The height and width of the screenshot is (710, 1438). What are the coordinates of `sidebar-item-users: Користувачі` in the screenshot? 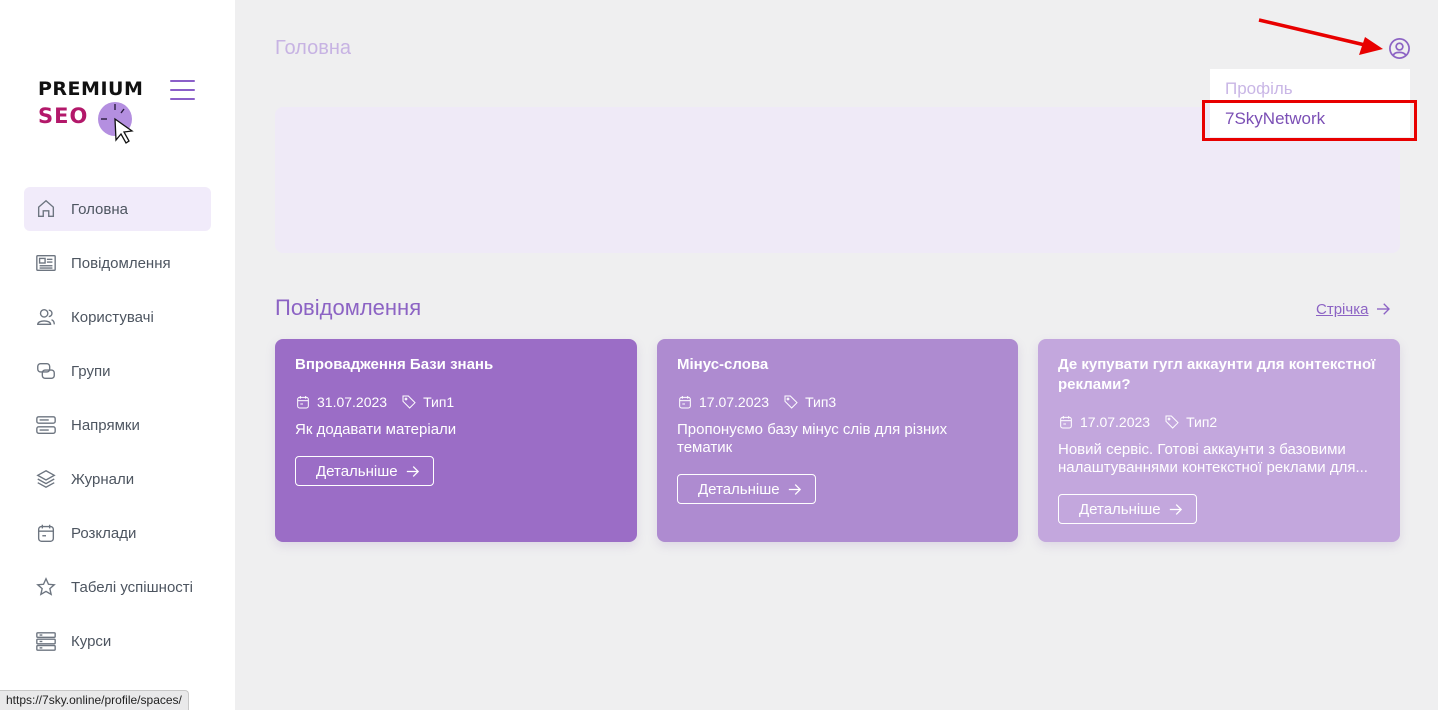 It's located at (117, 317).